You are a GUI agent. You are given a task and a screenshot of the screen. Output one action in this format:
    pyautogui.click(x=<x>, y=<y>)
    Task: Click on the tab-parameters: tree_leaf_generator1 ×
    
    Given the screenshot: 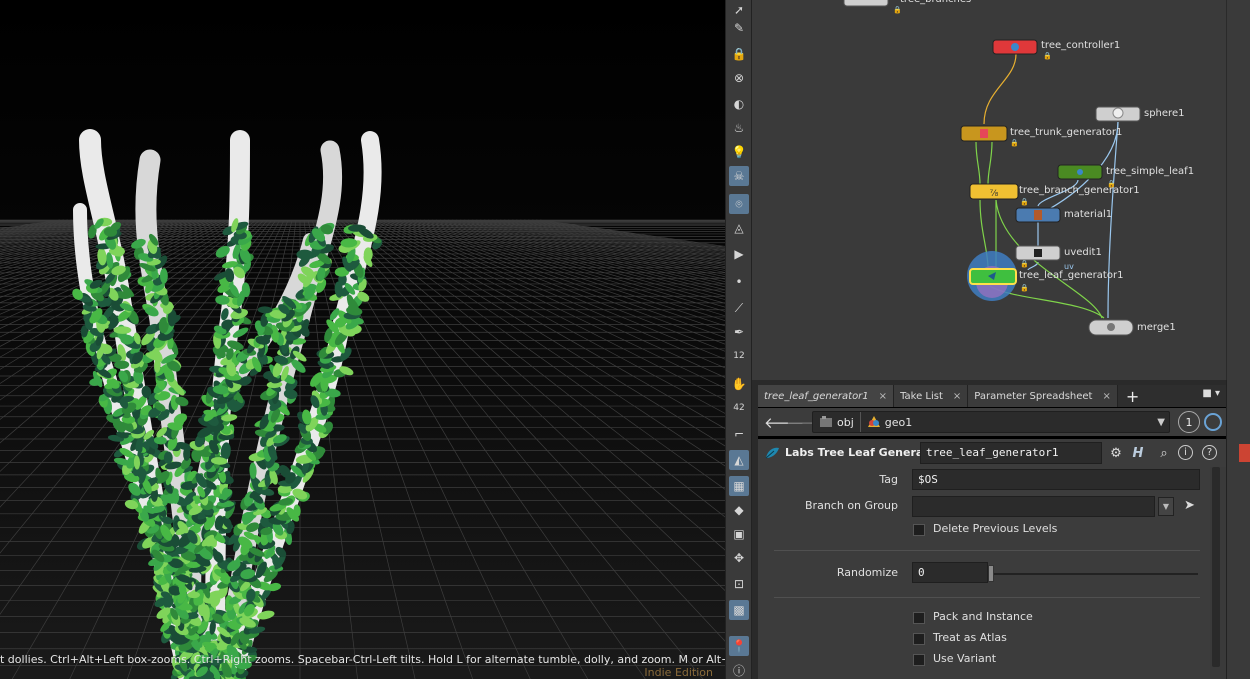 What is the action you would take?
    pyautogui.click(x=826, y=396)
    